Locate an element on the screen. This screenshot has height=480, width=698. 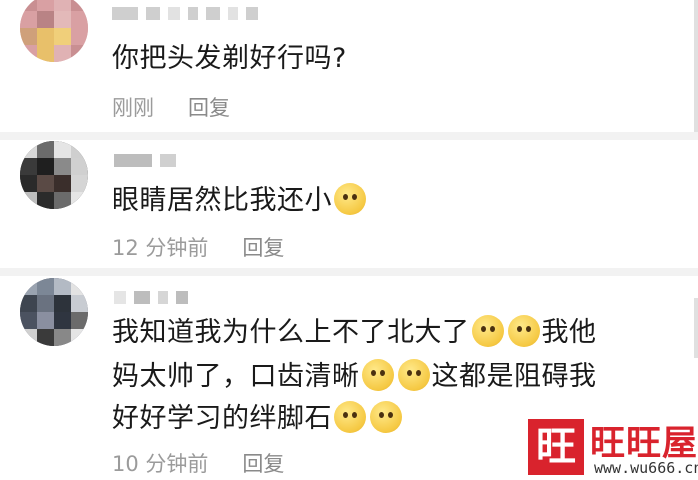
comment-text-line: 我他 is located at coordinates (569, 332).